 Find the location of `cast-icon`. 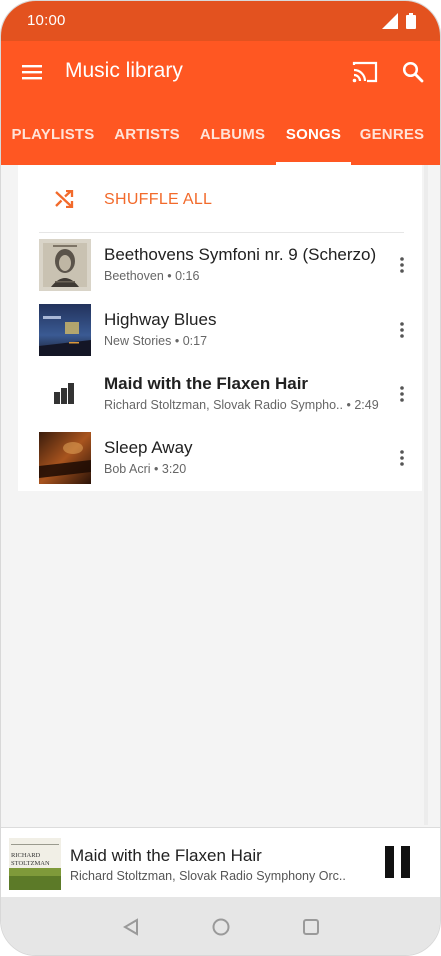

cast-icon is located at coordinates (365, 72).